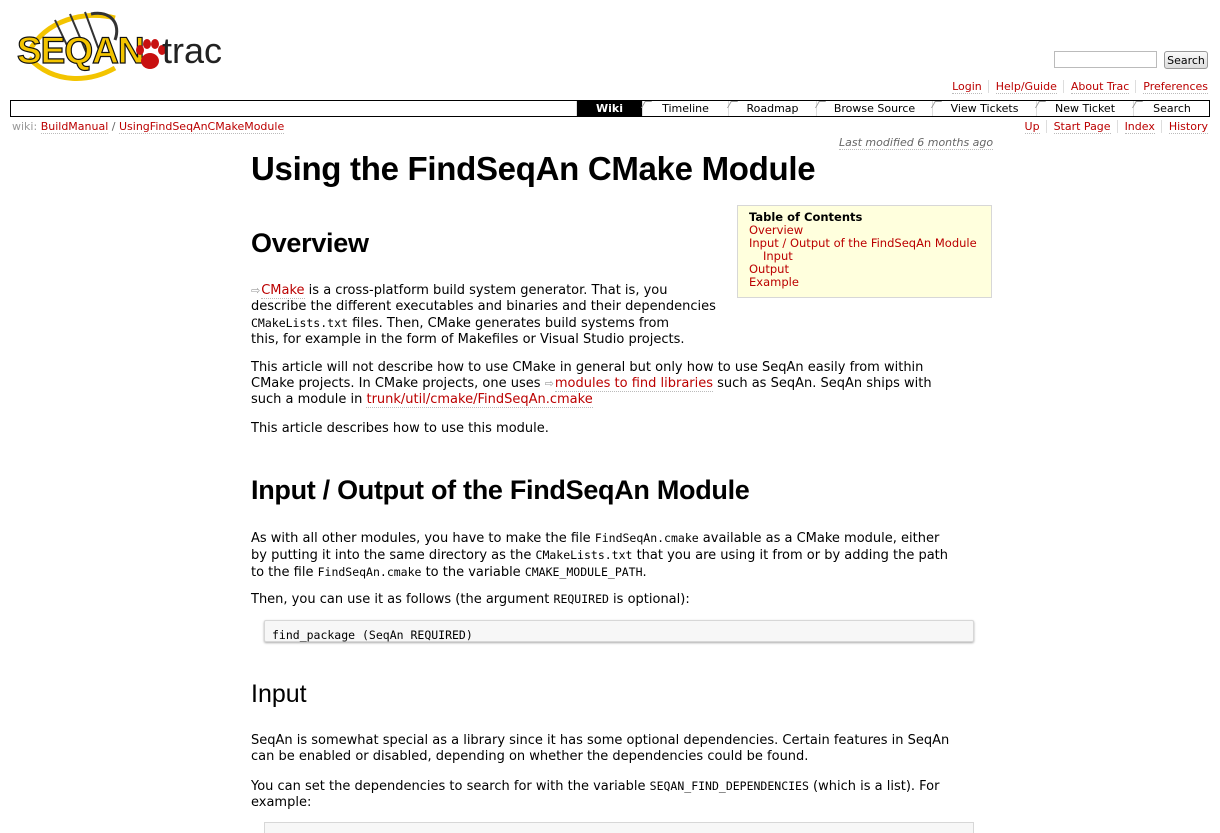 This screenshot has width=1220, height=833. What do you see at coordinates (634, 384) in the screenshot?
I see `modules-link: modules to find libraries` at bounding box center [634, 384].